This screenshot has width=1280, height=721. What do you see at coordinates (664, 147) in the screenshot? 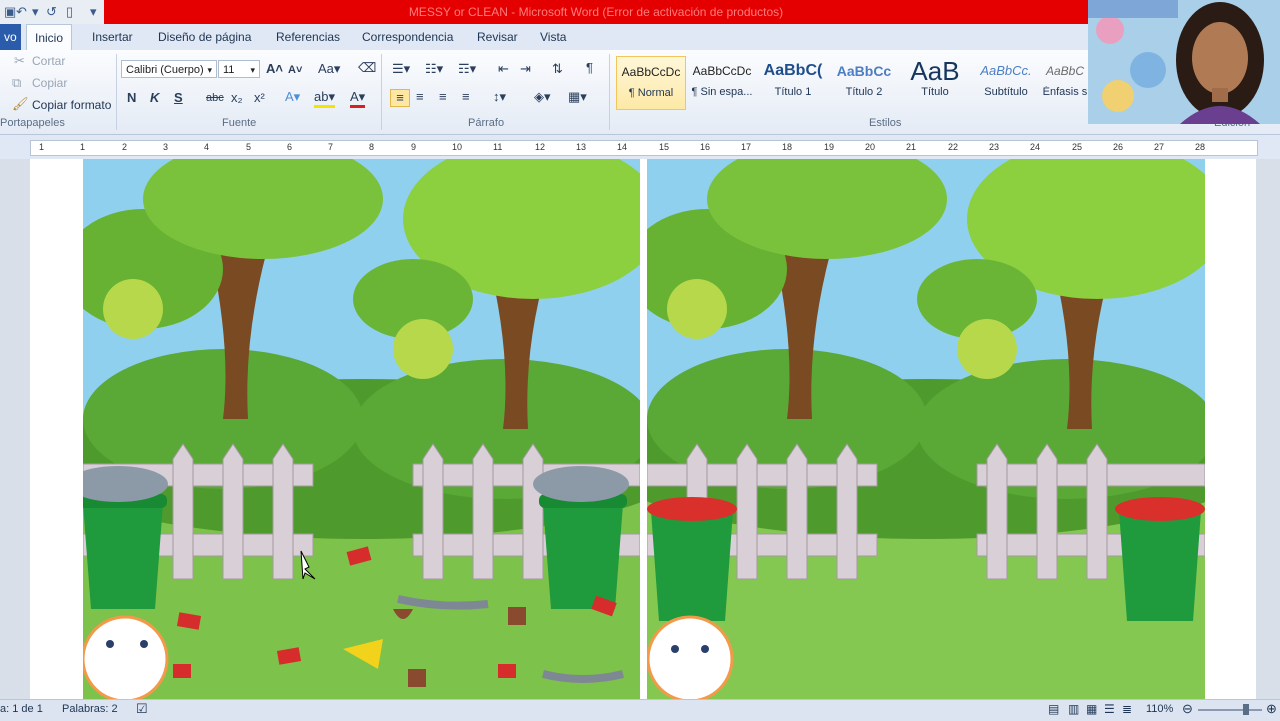
I see `ruler-number: 15` at bounding box center [664, 147].